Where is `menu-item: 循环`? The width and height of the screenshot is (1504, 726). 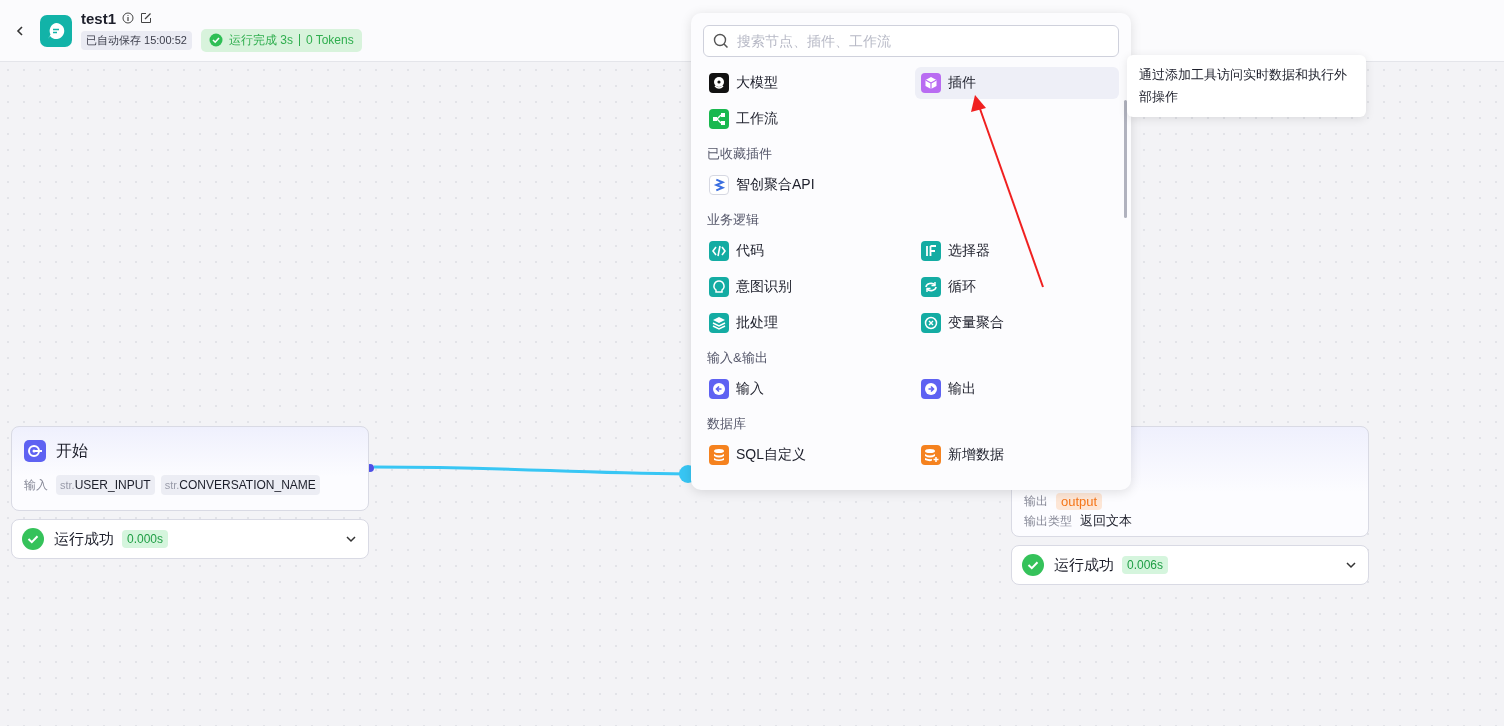
menu-item: 循环 is located at coordinates (1017, 287).